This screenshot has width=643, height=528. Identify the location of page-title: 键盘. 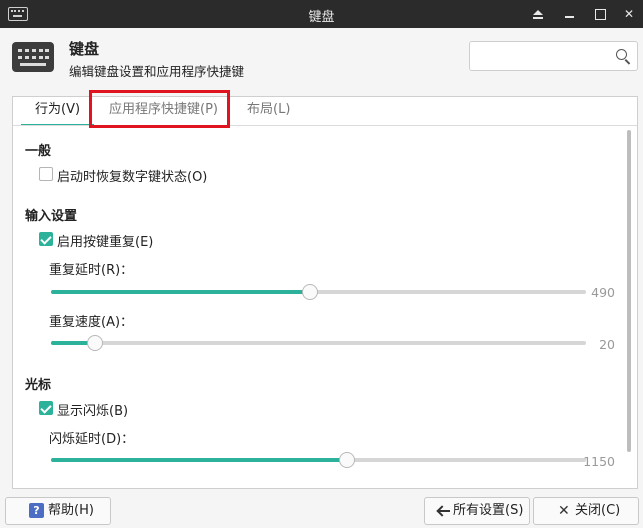
(84, 49).